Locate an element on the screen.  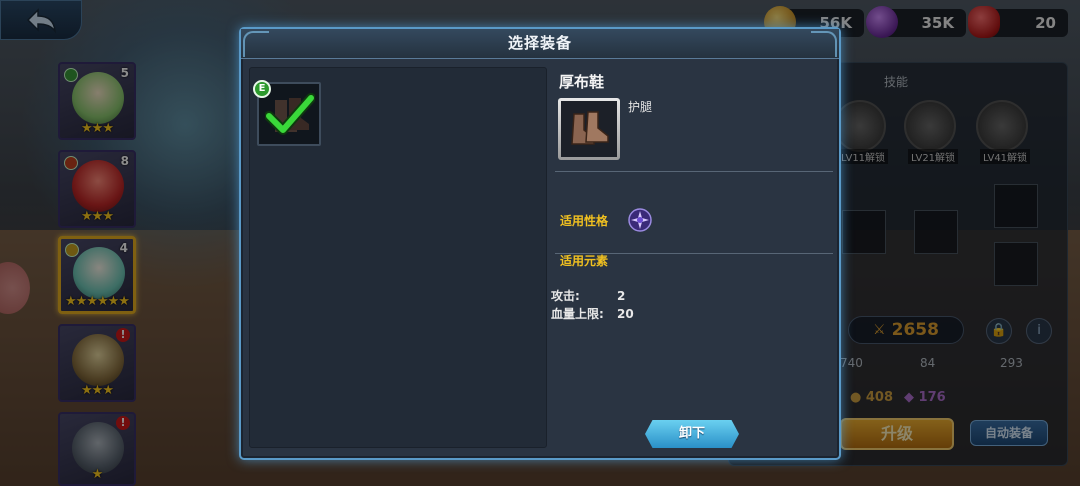
applicable-trait-label: 适用性格 is located at coordinates (584, 221).